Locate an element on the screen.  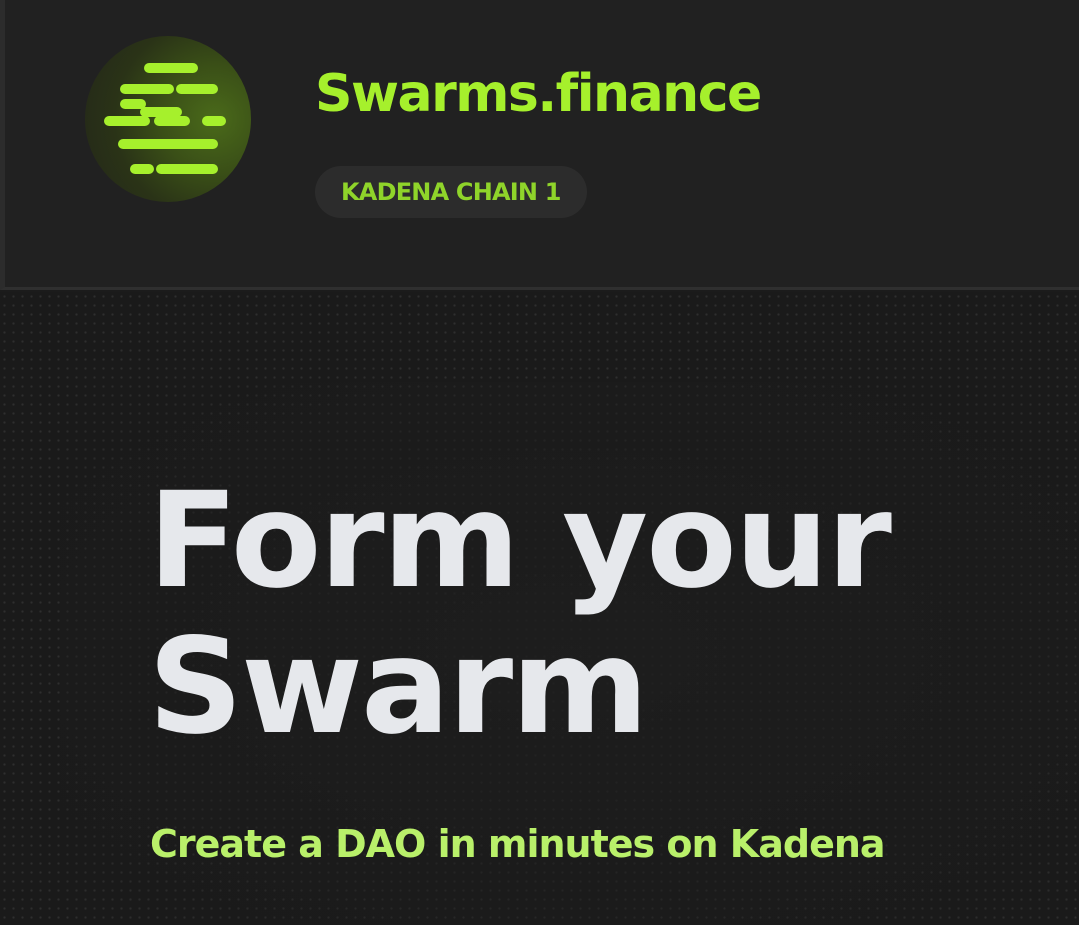
hero-title-line-1: Form your is located at coordinates (520, 541).